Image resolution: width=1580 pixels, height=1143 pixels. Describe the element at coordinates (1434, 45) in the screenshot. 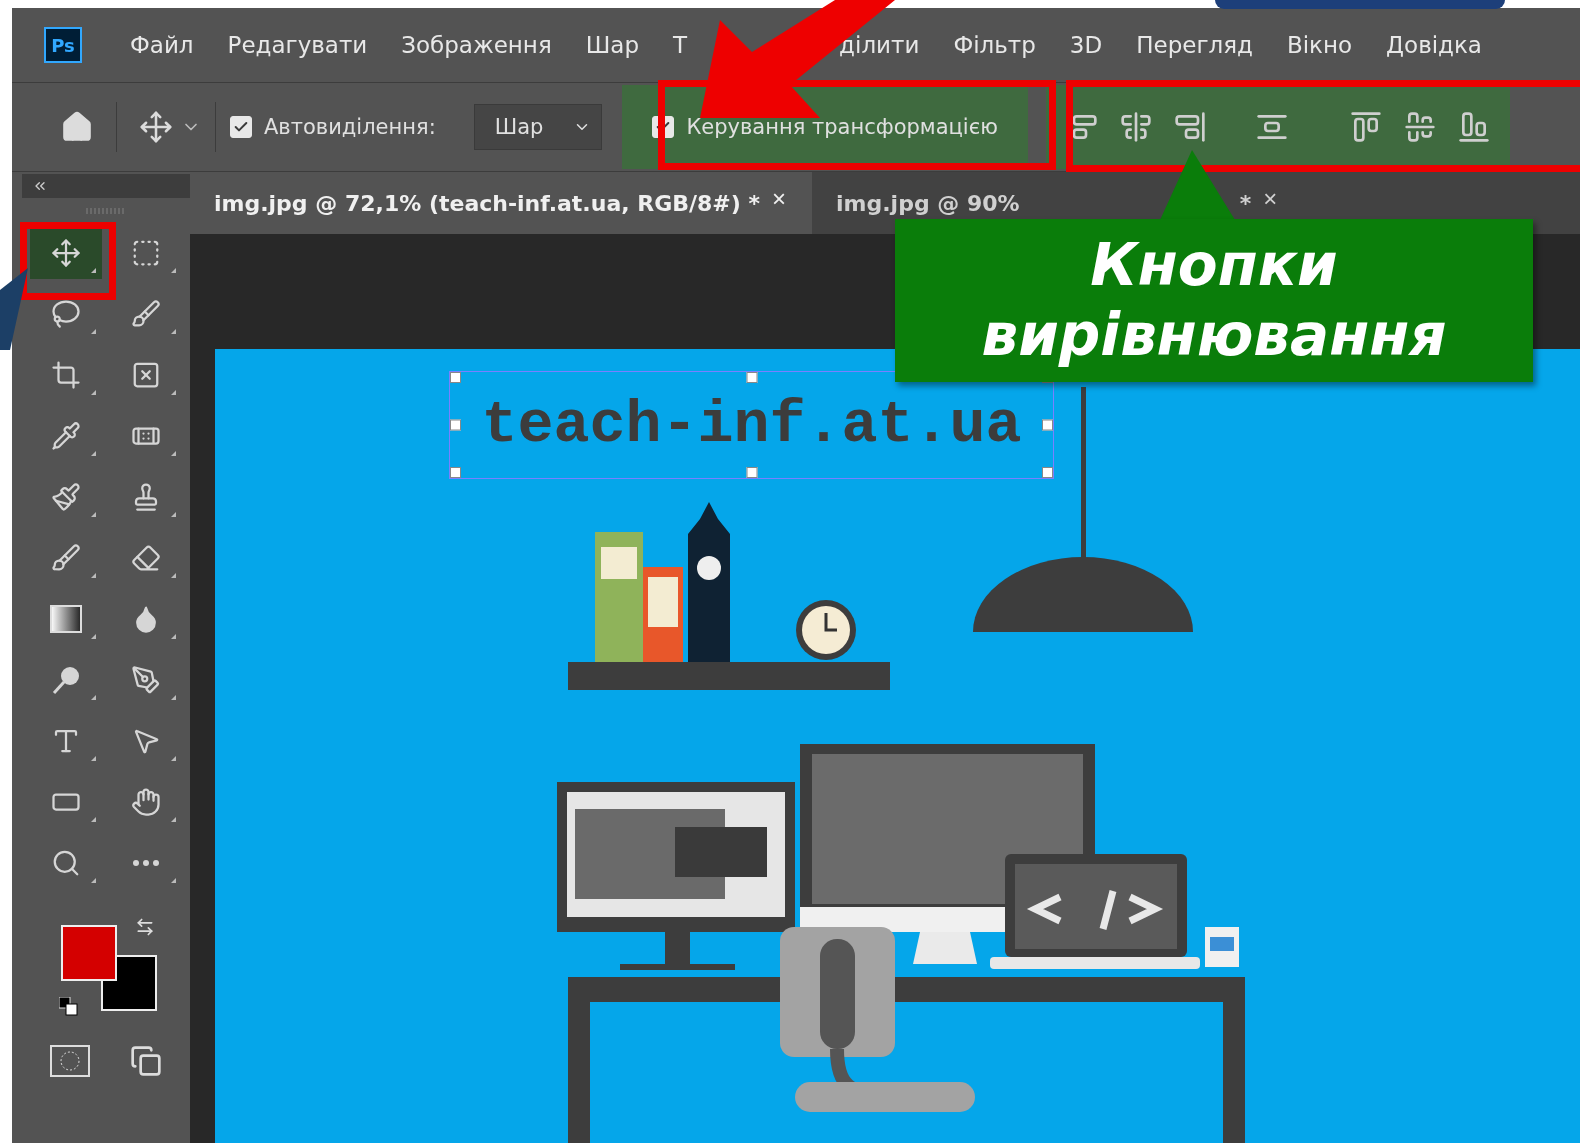

I see `menu-item: Довідка` at that location.